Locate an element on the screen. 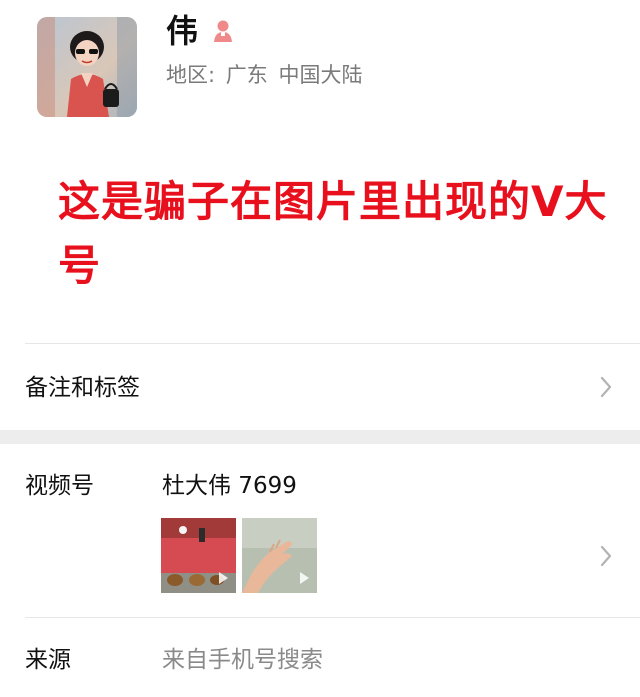  female-user-icon is located at coordinates (223, 31).